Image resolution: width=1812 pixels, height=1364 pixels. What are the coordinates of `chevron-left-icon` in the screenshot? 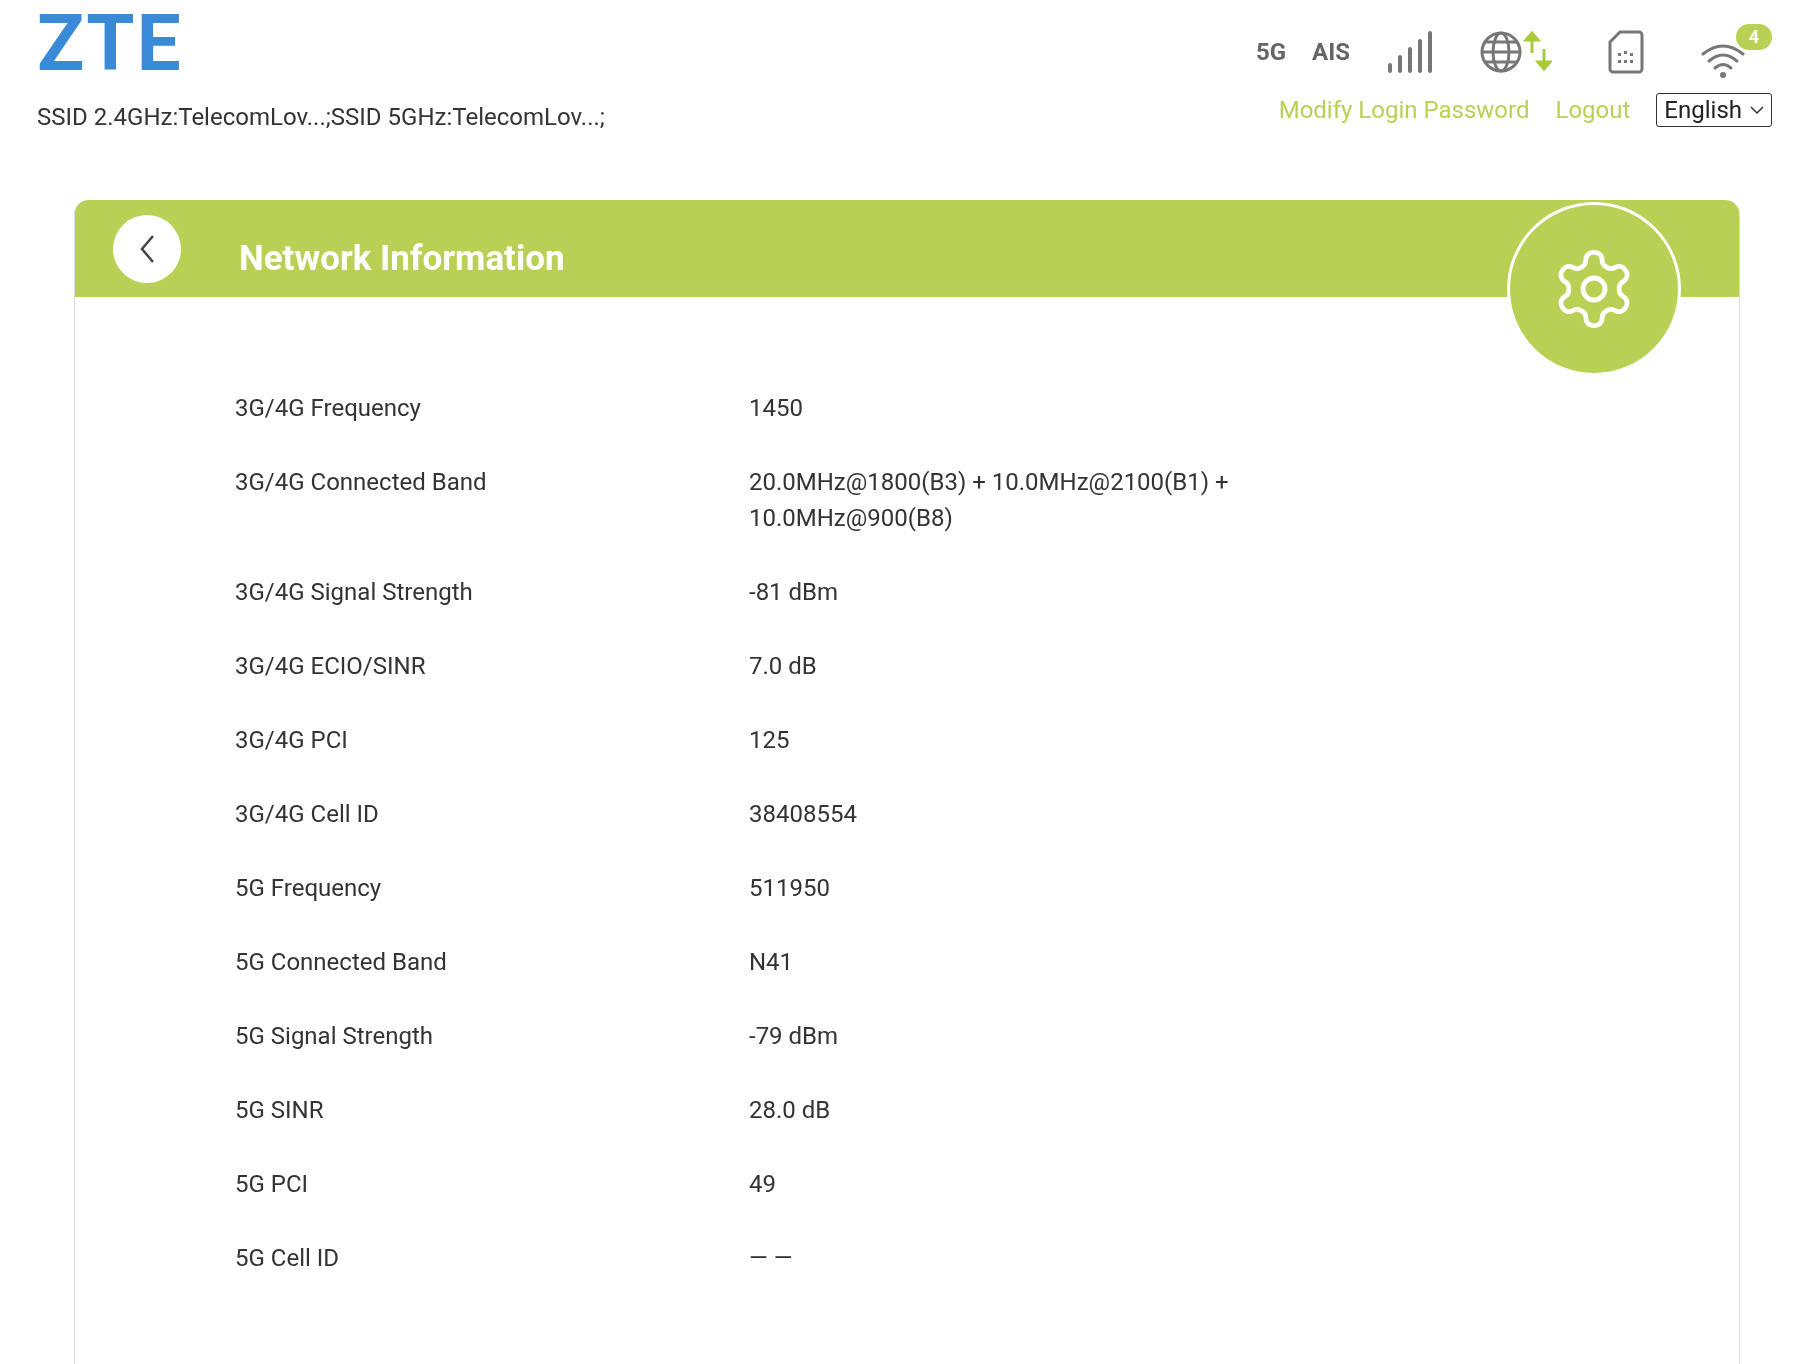 It's located at (147, 248).